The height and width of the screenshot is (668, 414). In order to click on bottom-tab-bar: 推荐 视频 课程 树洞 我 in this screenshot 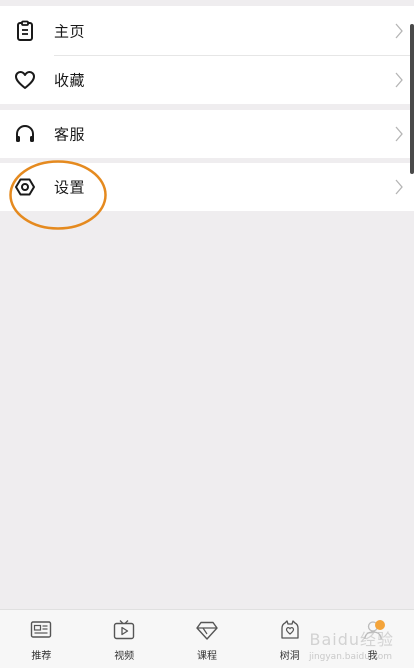, I will do `click(207, 638)`.